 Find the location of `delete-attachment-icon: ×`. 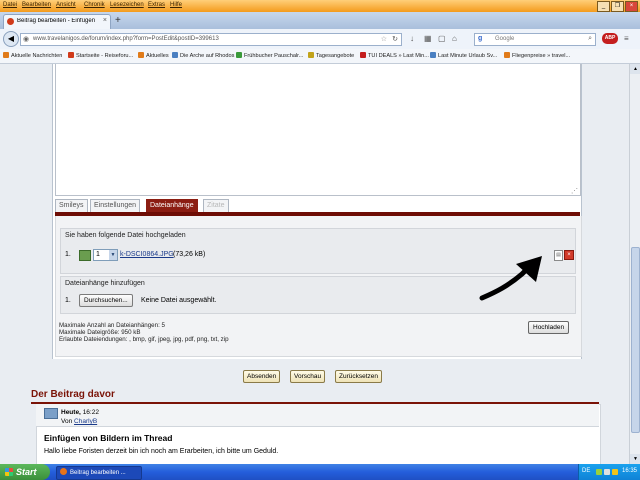

delete-attachment-icon: × is located at coordinates (569, 255).